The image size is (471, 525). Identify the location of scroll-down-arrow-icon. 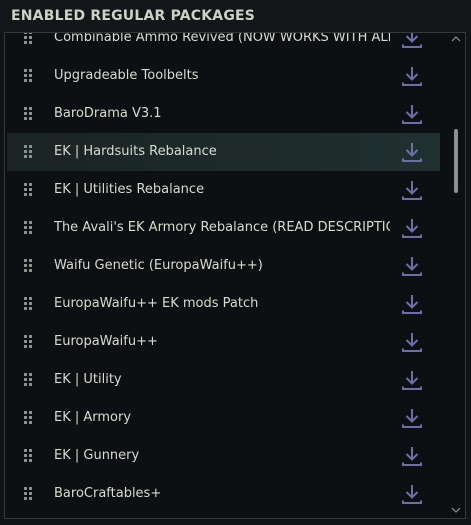
(456, 510).